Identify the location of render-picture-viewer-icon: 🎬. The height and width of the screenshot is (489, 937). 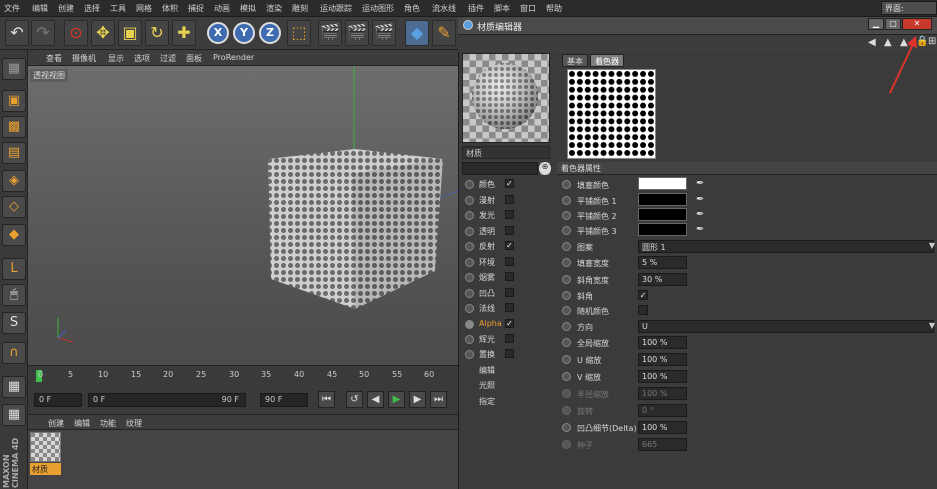
(357, 33).